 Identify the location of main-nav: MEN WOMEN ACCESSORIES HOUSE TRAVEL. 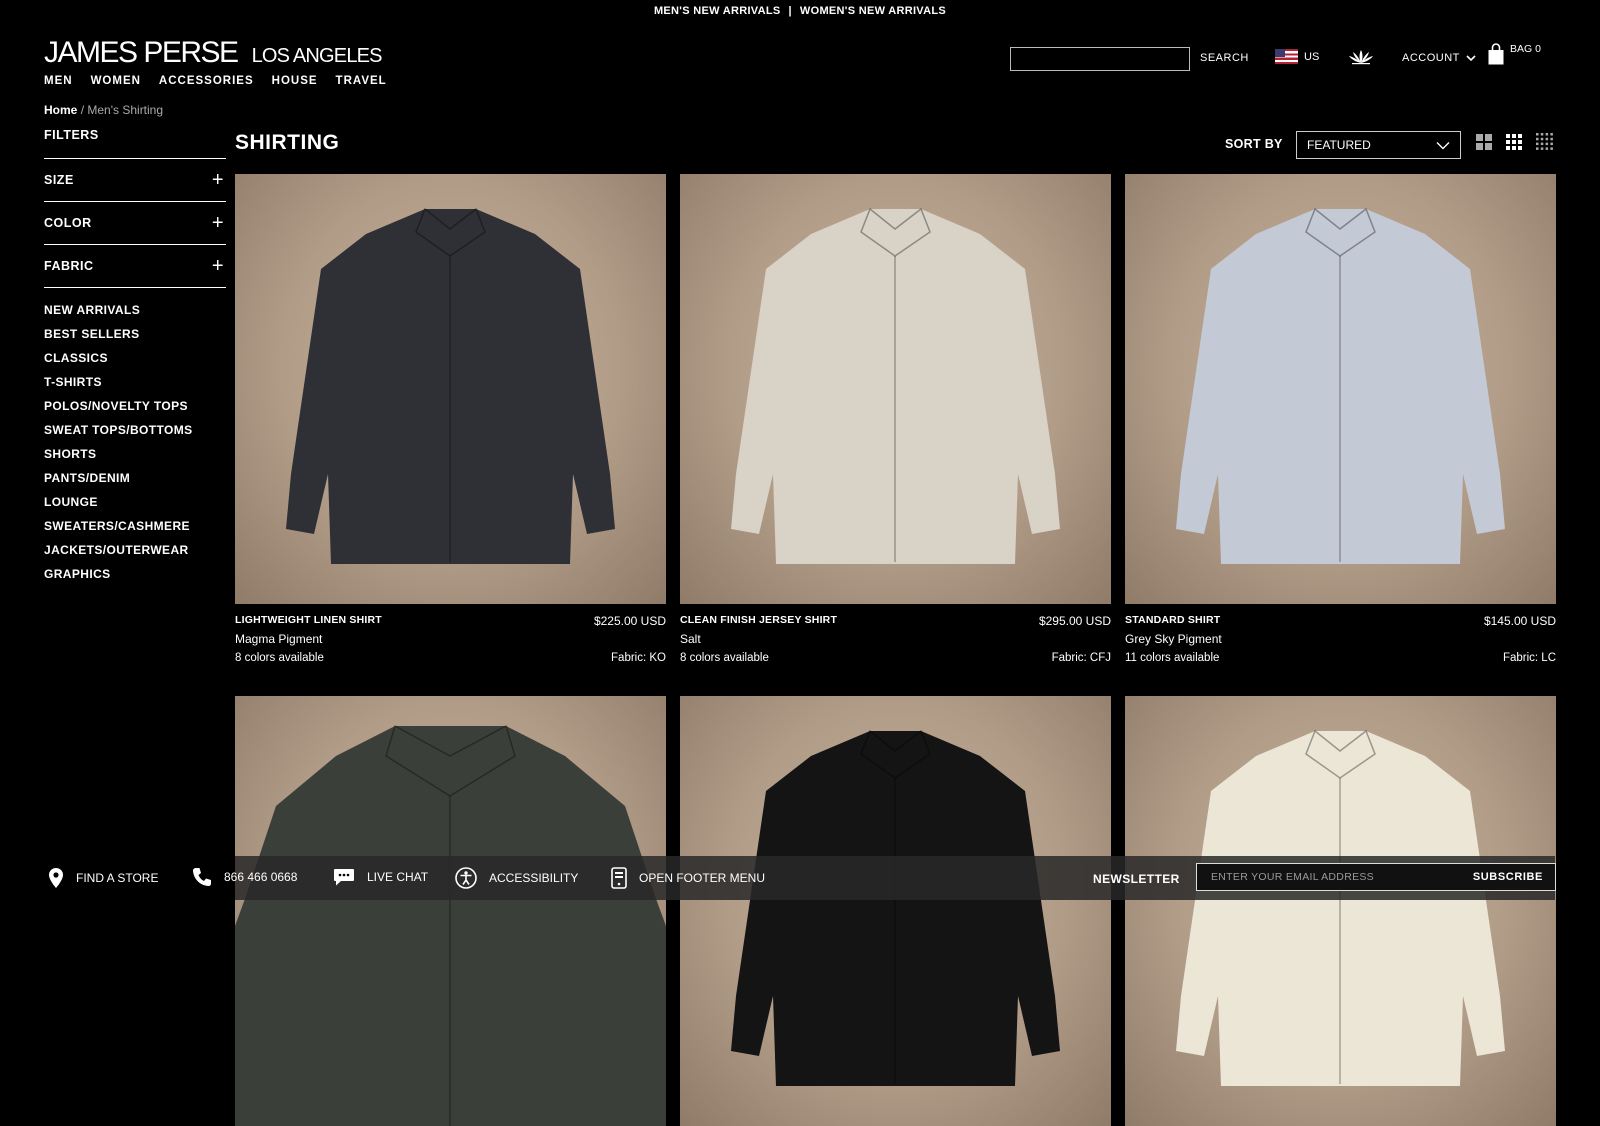
(215, 81).